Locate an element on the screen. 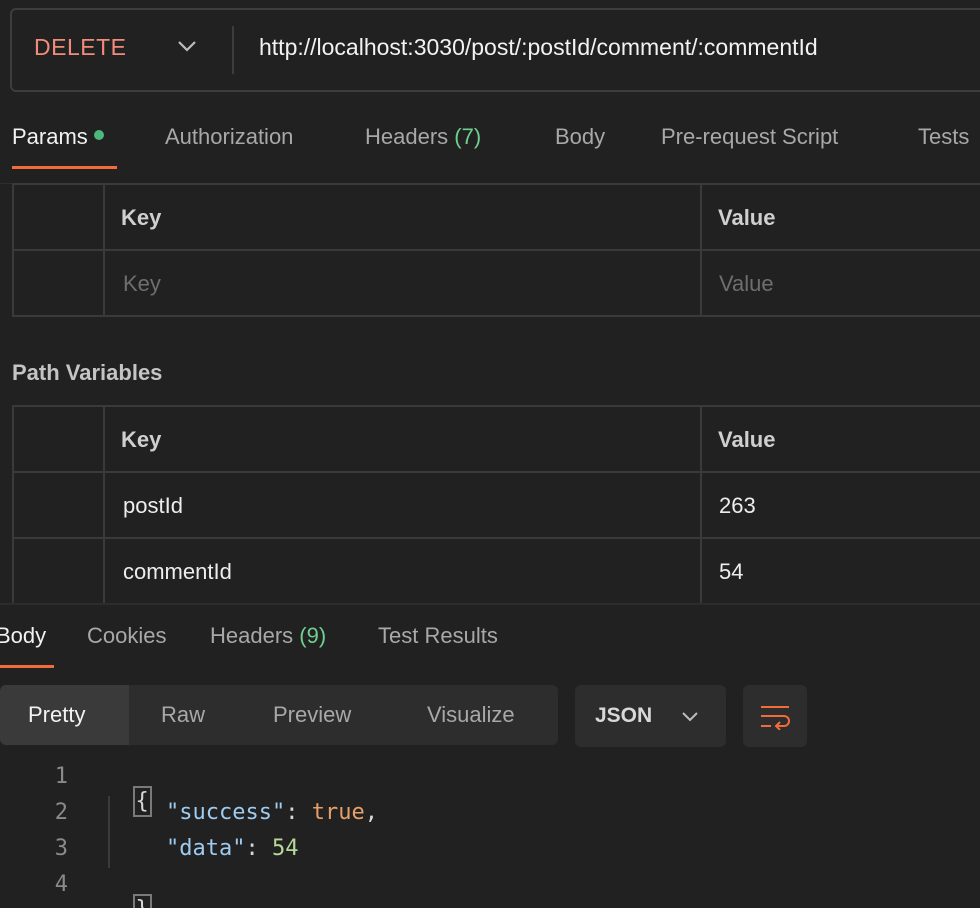 This screenshot has height=908, width=980. json-key: "success" is located at coordinates (226, 812).